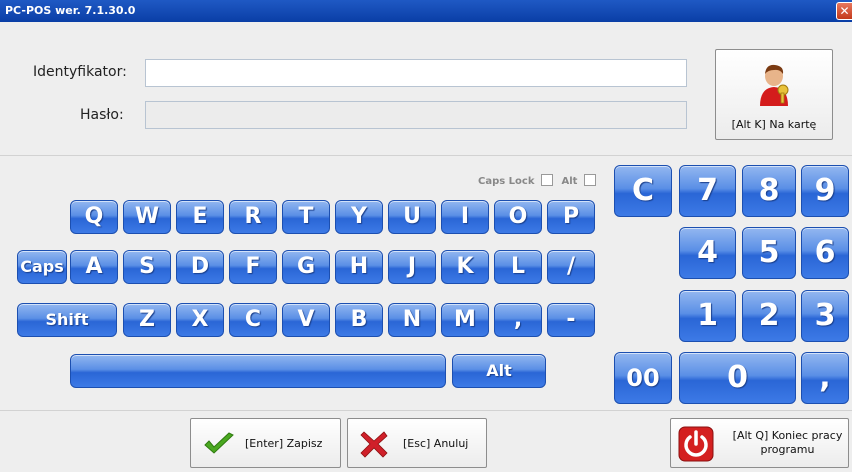 The height and width of the screenshot is (472, 852). Describe the element at coordinates (774, 124) in the screenshot. I see `card-button-label: [Alt K] Na kartę` at that location.